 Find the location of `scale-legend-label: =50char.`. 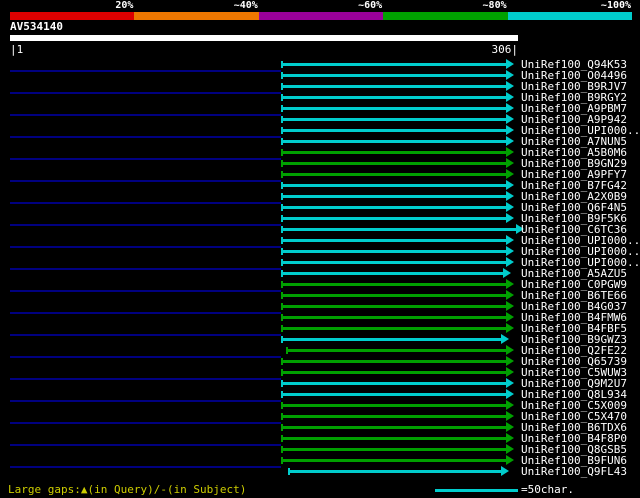

scale-legend-label: =50char. is located at coordinates (547, 489).